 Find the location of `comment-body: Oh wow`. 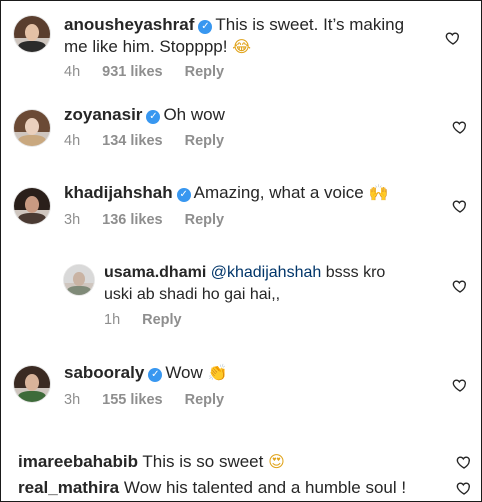

comment-body: Oh wow is located at coordinates (194, 114).